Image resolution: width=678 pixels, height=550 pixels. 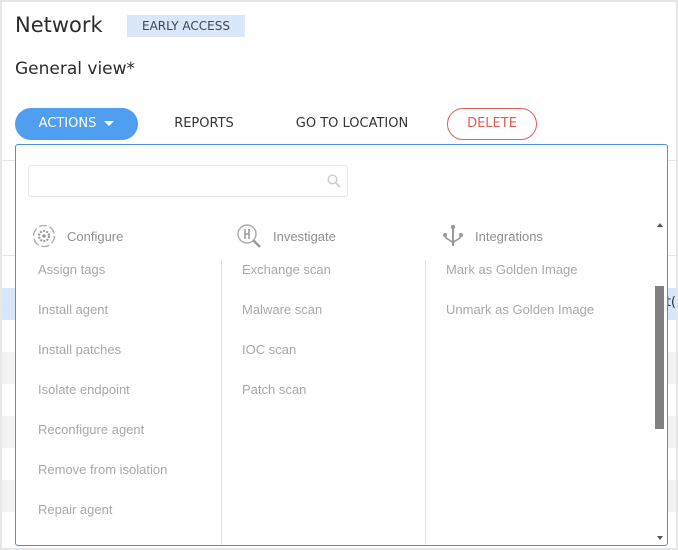 I want to click on search-input, so click(x=188, y=181).